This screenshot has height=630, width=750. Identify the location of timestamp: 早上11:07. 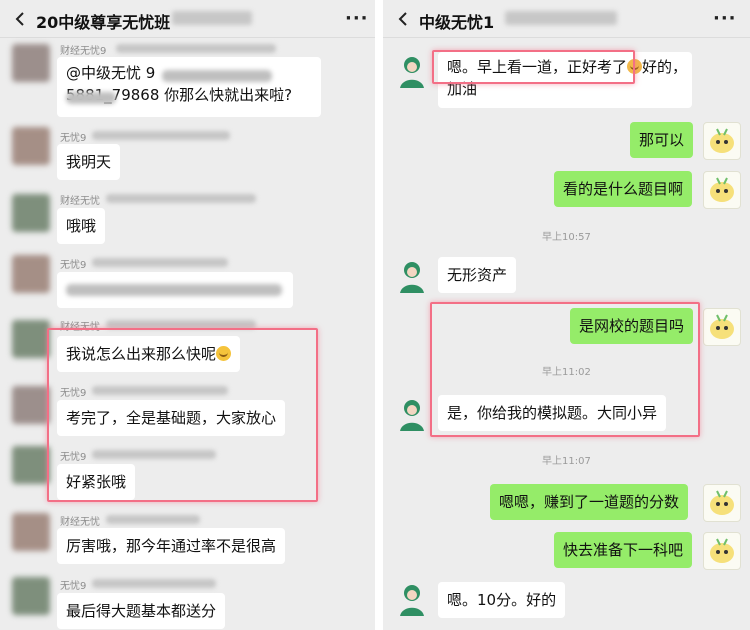
(566, 461).